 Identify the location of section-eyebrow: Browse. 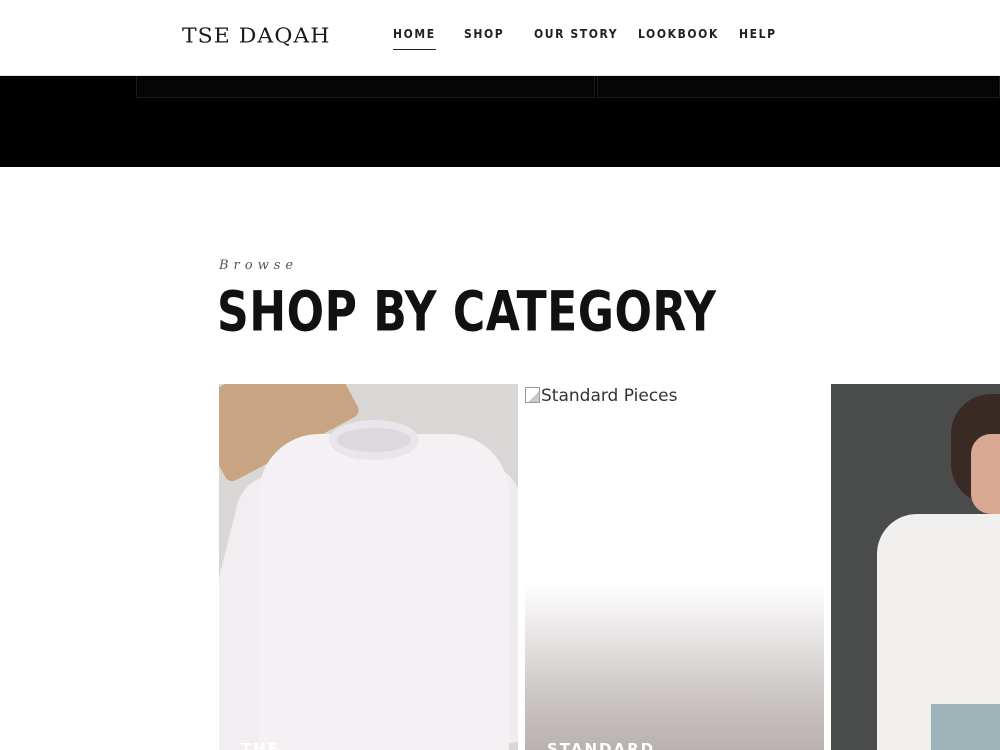
(259, 265).